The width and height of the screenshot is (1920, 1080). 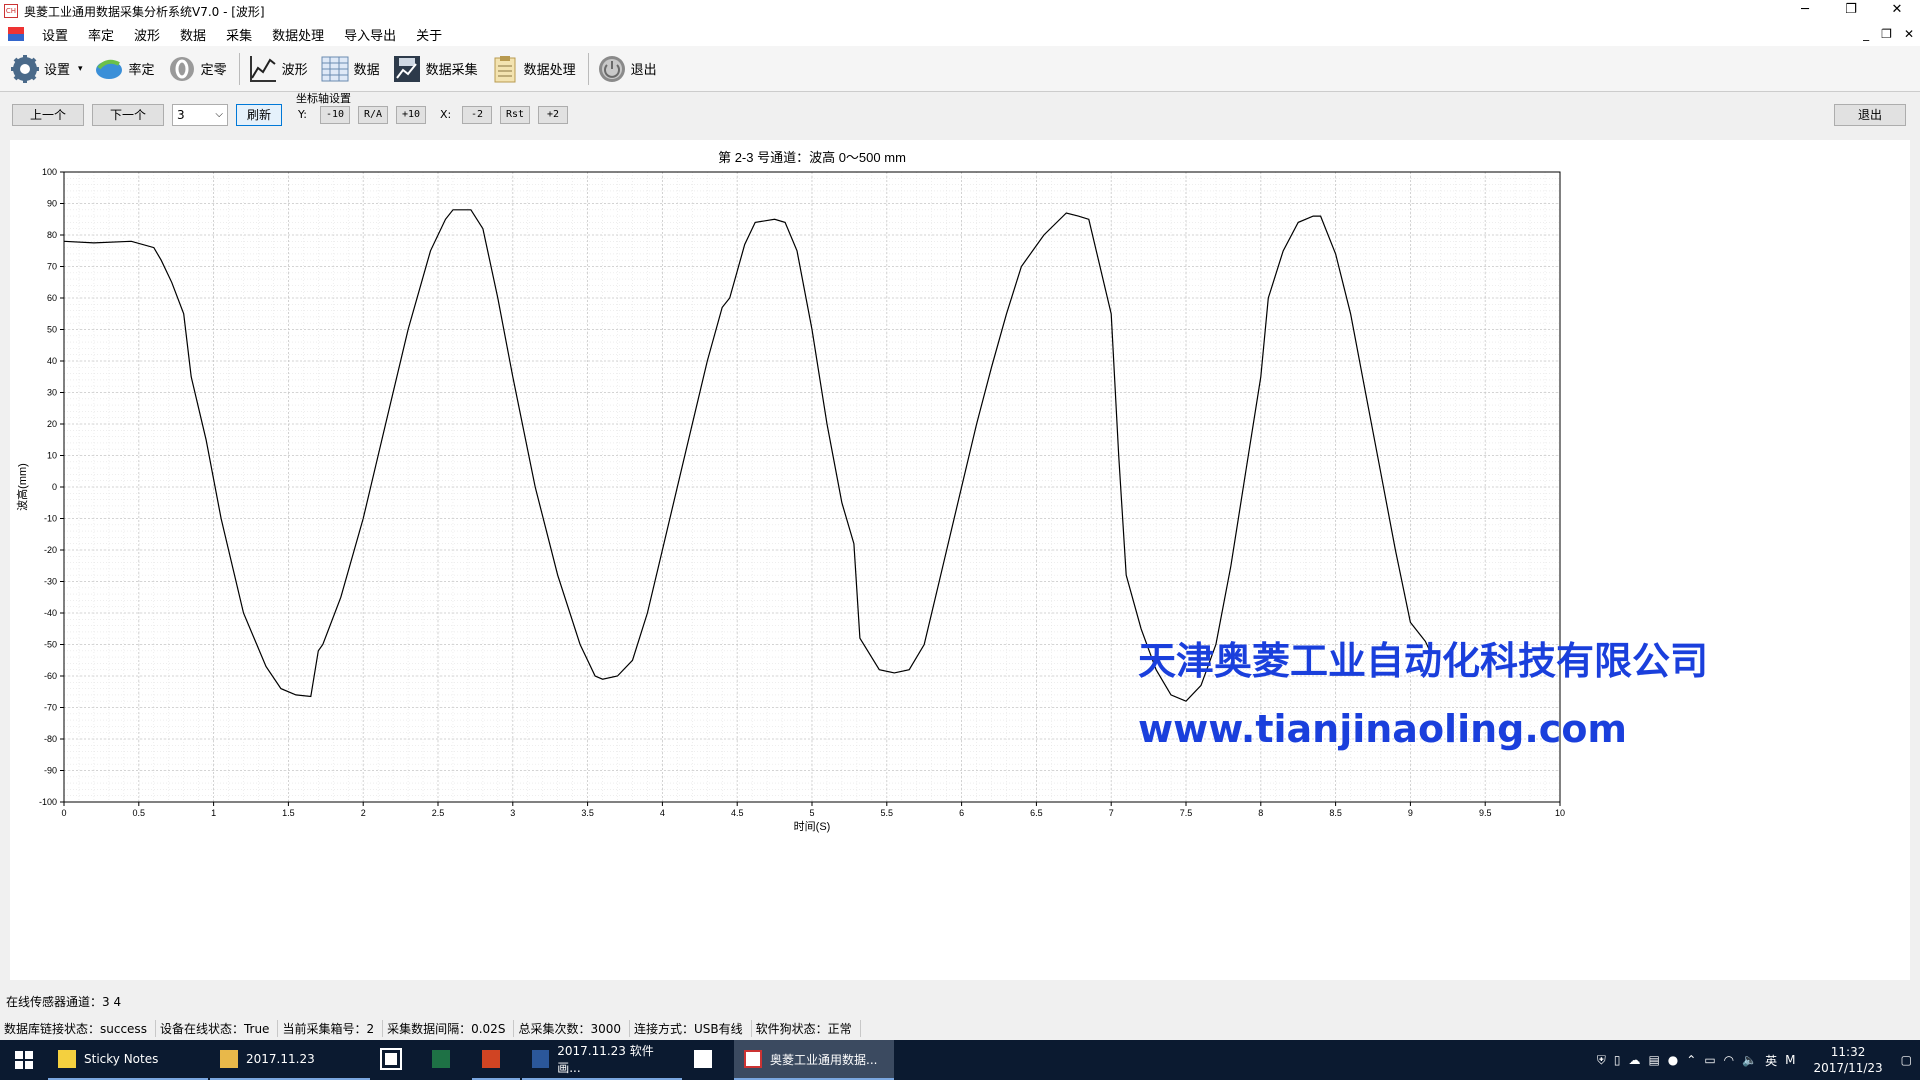 What do you see at coordinates (52, 330) in the screenshot?
I see `y-tick-label: 50` at bounding box center [52, 330].